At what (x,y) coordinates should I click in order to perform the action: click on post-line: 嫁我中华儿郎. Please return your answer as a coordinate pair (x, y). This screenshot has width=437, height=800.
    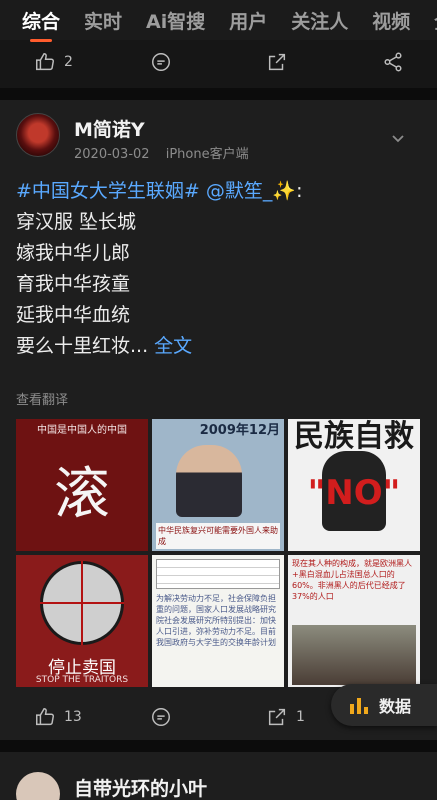
    Looking at the image, I should click on (73, 253).